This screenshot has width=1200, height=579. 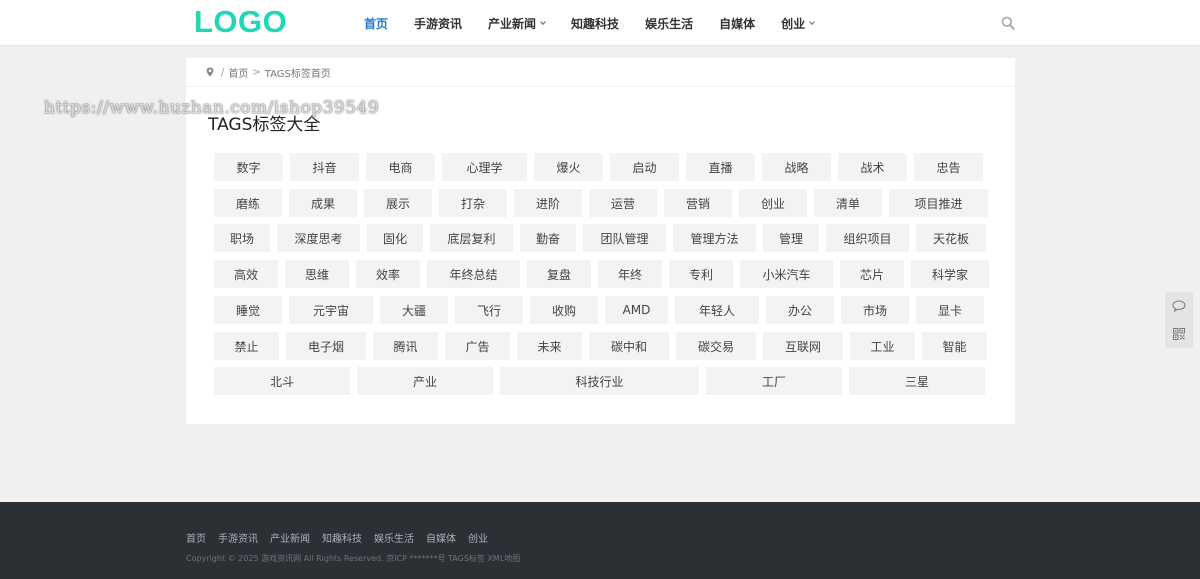 I want to click on nav-item-label: 首页, so click(x=376, y=23).